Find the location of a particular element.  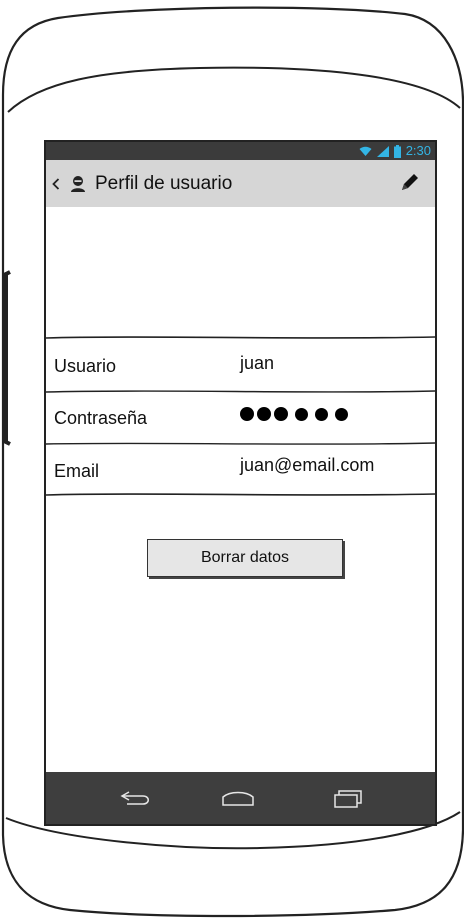

username-value: juan is located at coordinates (257, 363).